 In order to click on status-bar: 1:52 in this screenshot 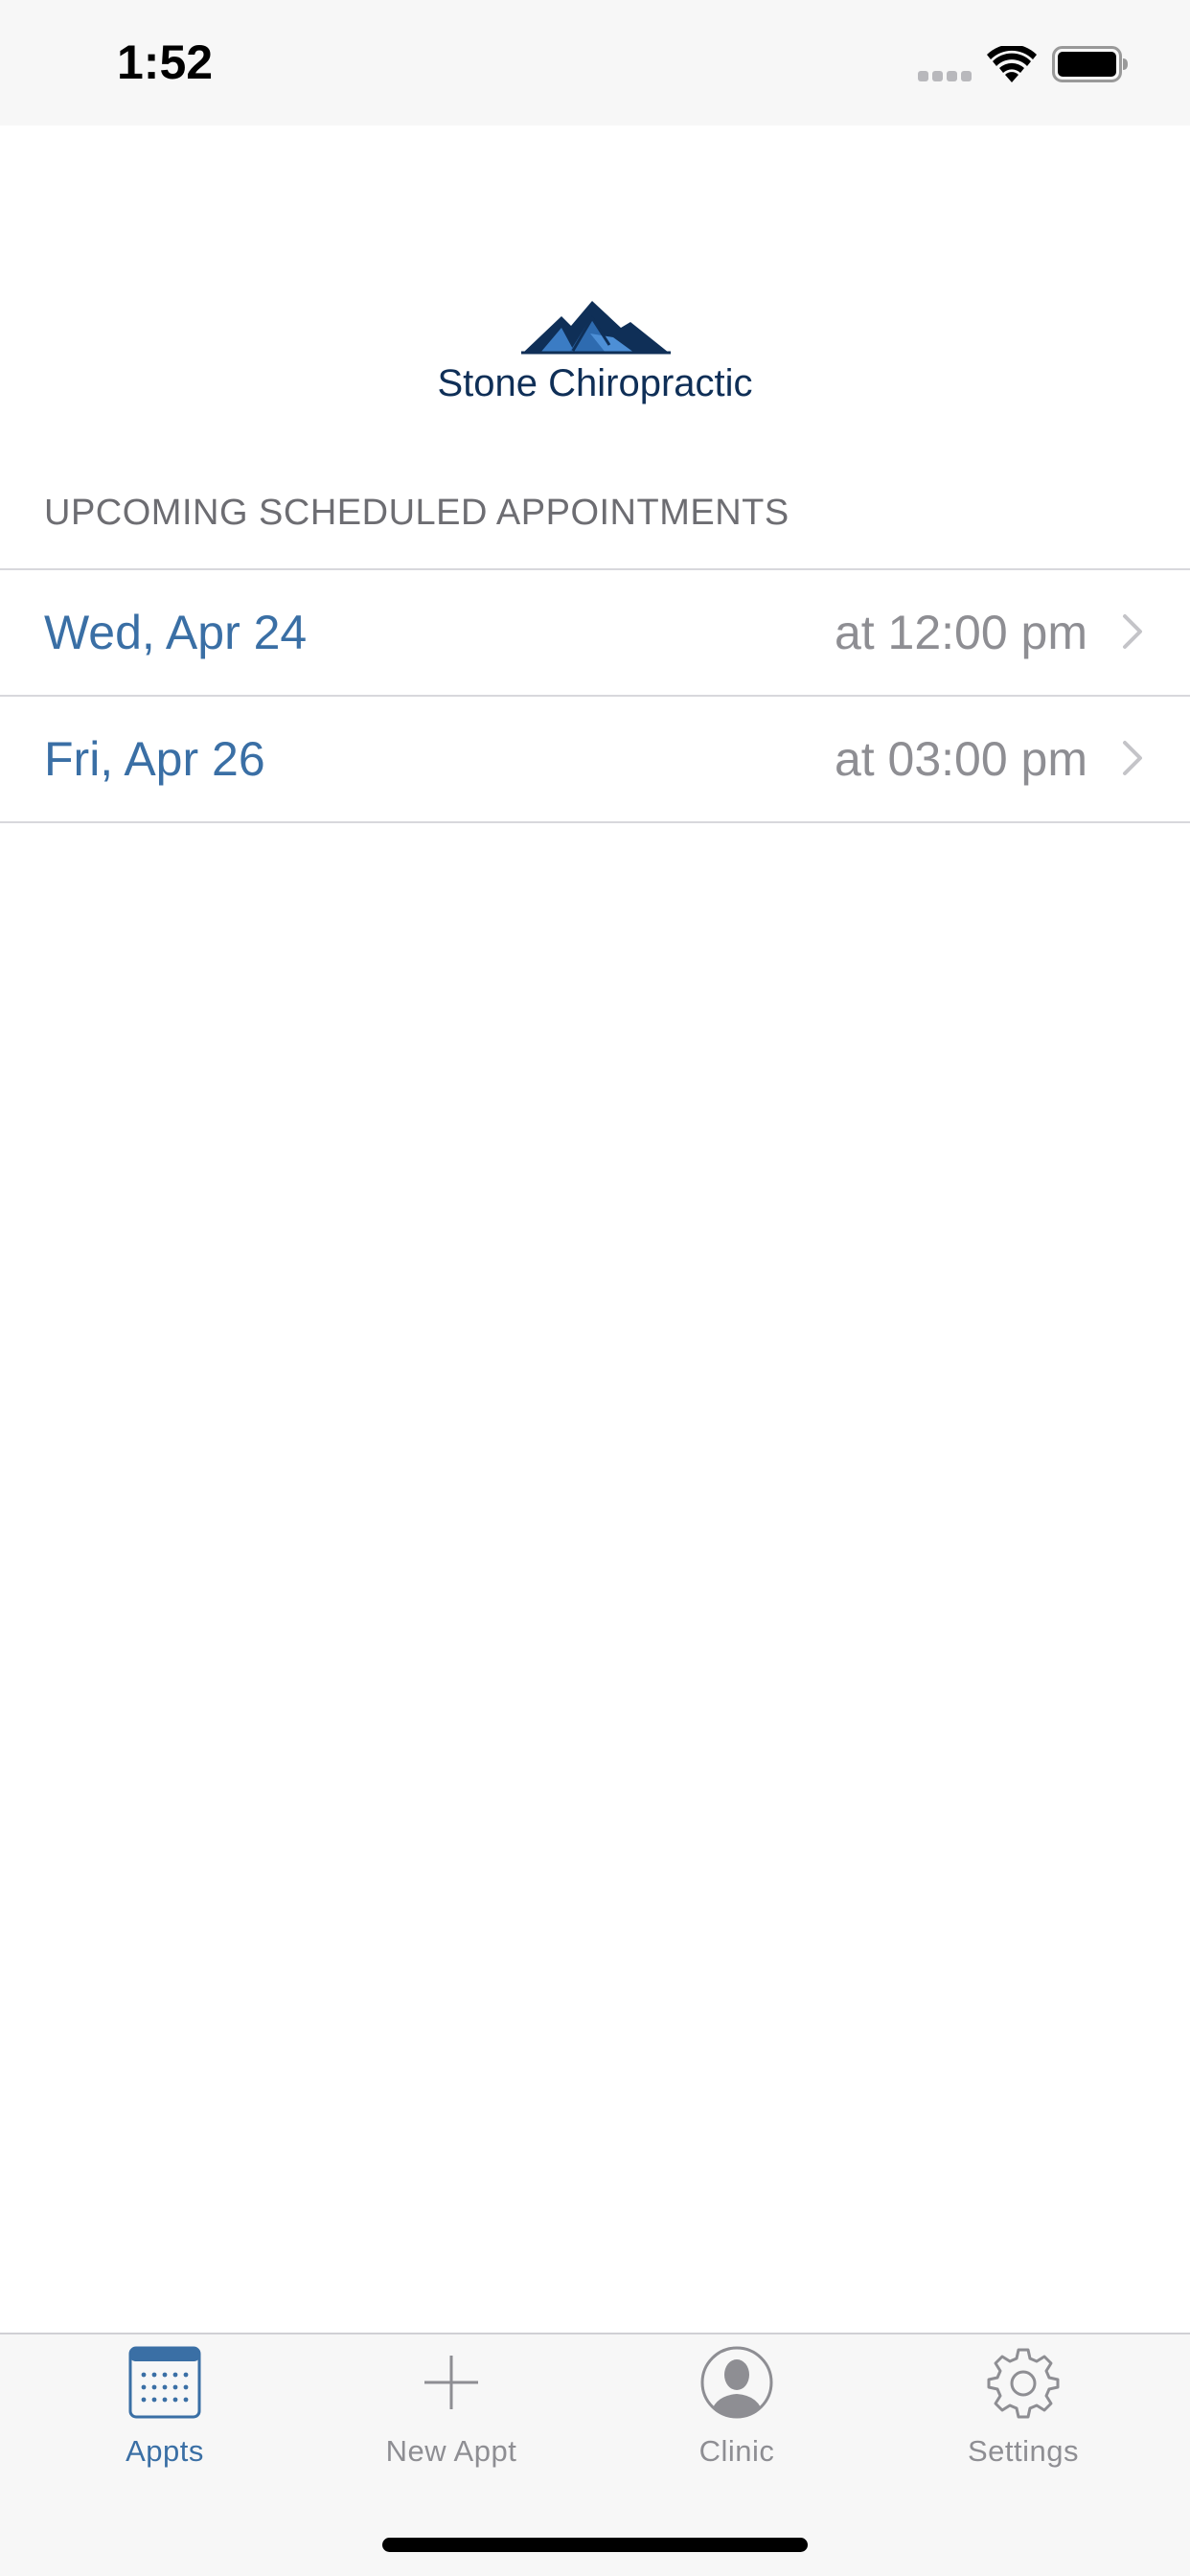, I will do `click(595, 63)`.